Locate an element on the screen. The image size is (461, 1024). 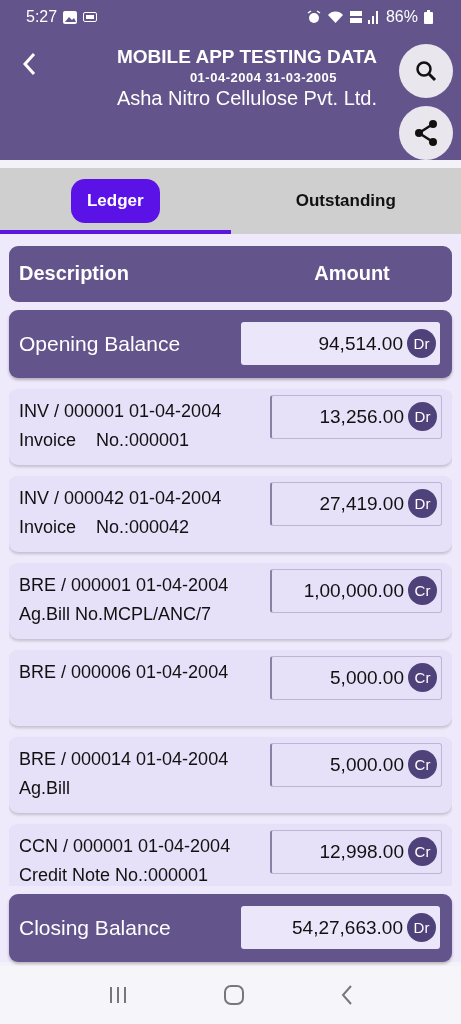
amount: 54,27,663.00 is located at coordinates (347, 927).